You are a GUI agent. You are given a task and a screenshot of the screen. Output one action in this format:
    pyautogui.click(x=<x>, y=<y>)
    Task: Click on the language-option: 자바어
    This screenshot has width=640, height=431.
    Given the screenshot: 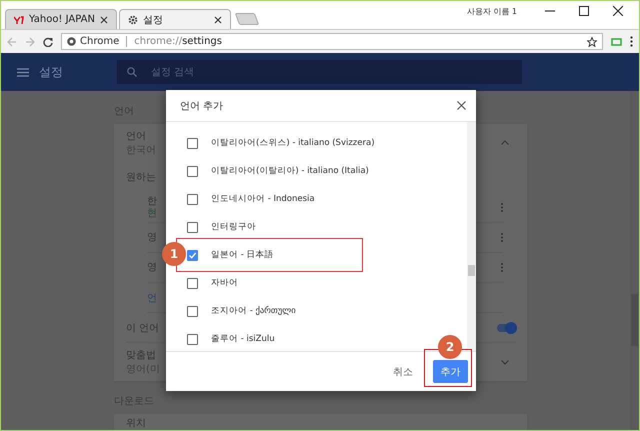 What is the action you would take?
    pyautogui.click(x=212, y=283)
    